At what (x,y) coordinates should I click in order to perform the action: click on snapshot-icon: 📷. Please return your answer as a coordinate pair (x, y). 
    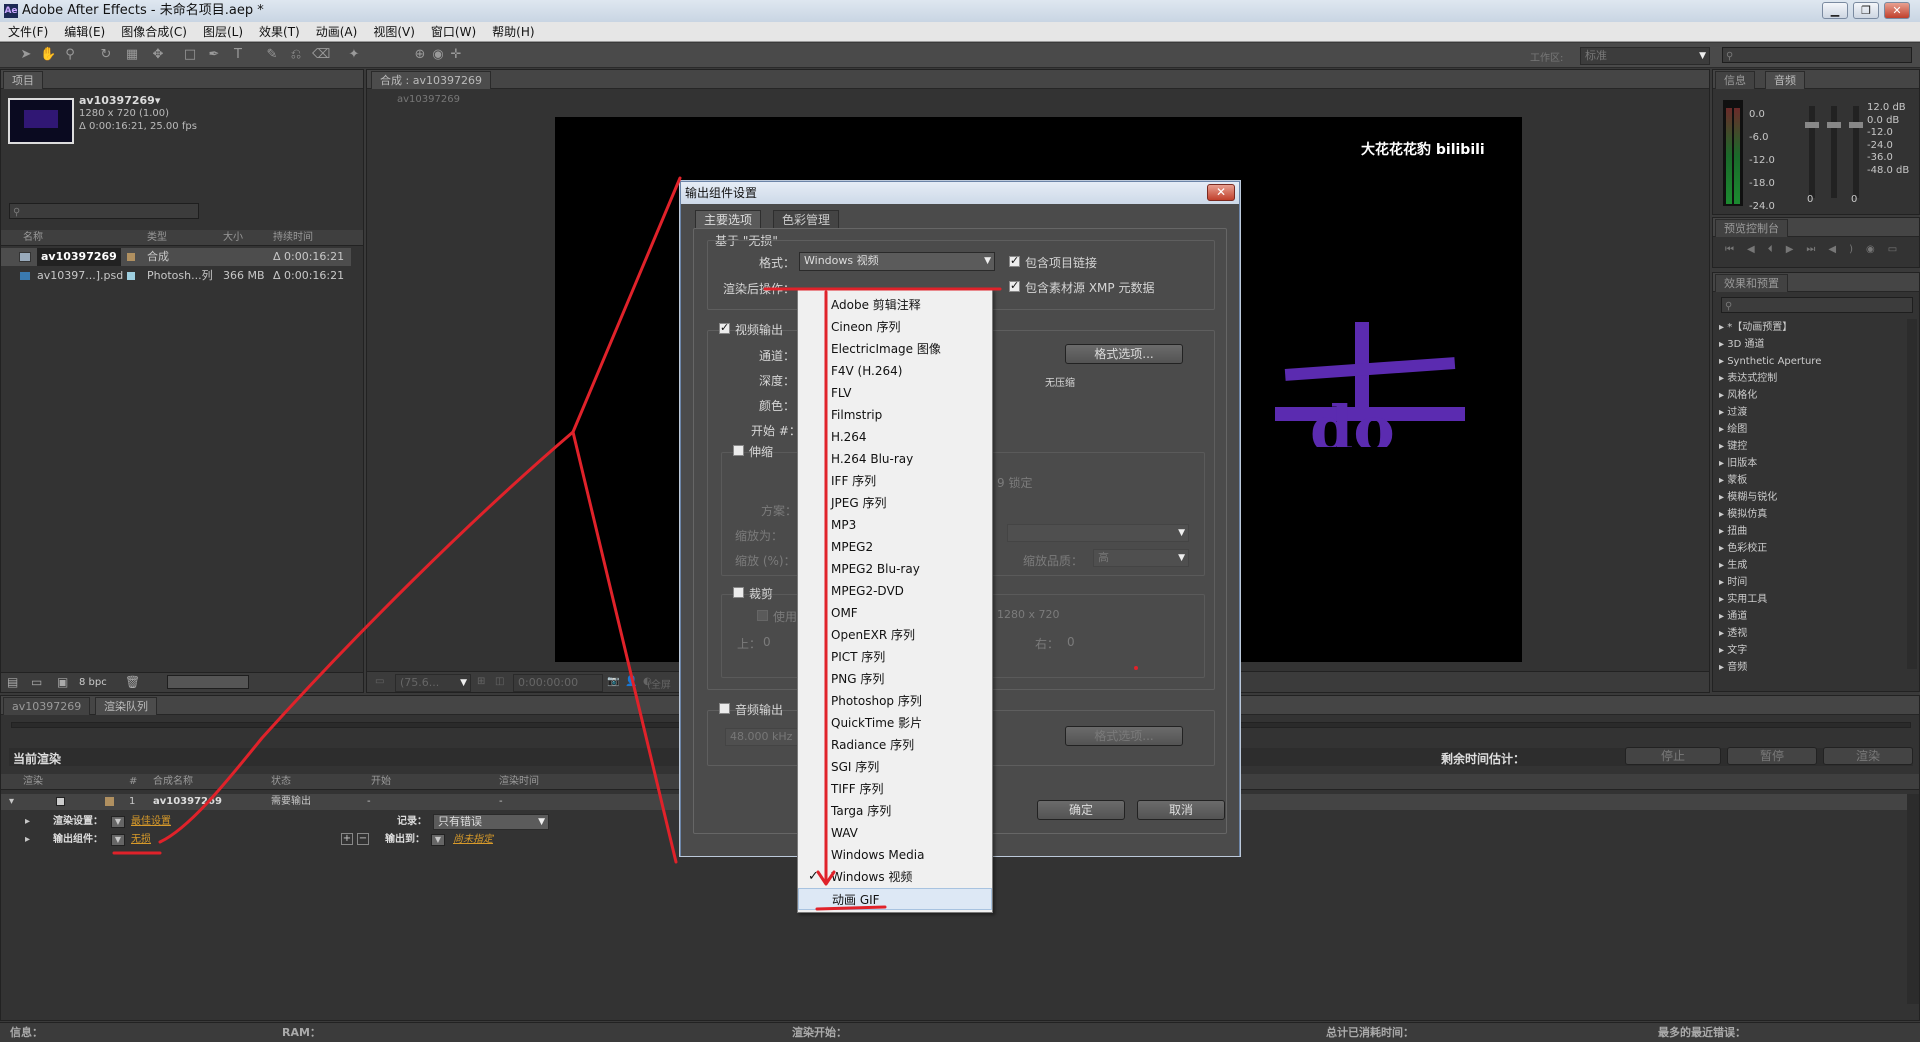
    Looking at the image, I should click on (613, 681).